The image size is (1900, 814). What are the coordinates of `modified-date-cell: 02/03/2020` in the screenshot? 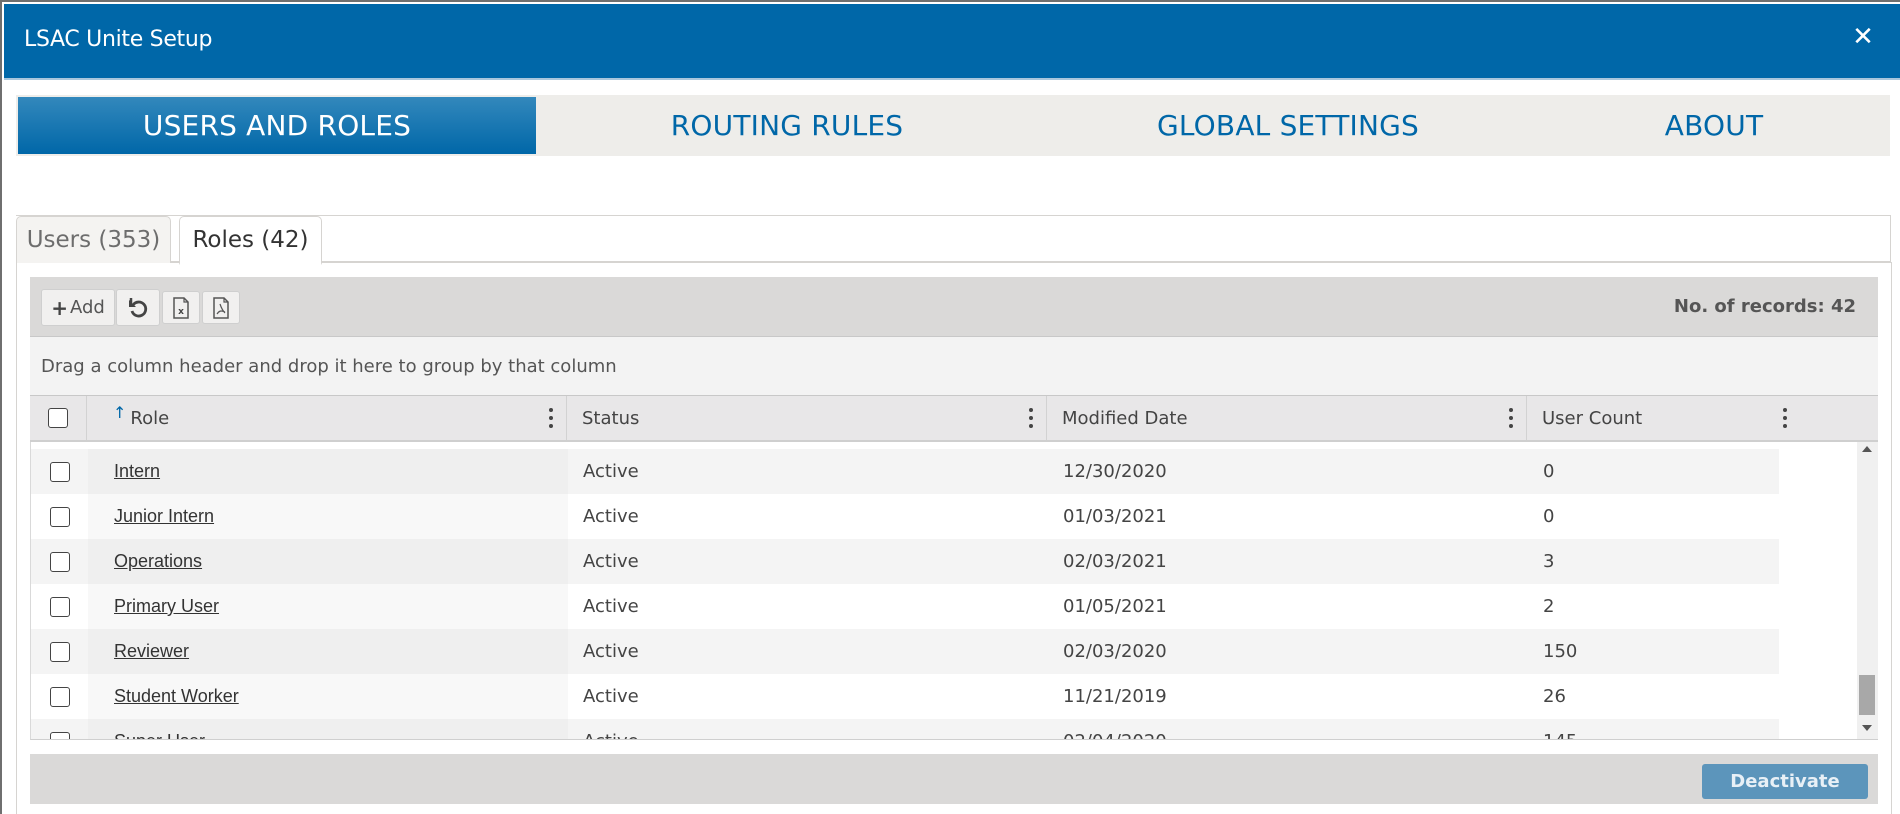 It's located at (1115, 651).